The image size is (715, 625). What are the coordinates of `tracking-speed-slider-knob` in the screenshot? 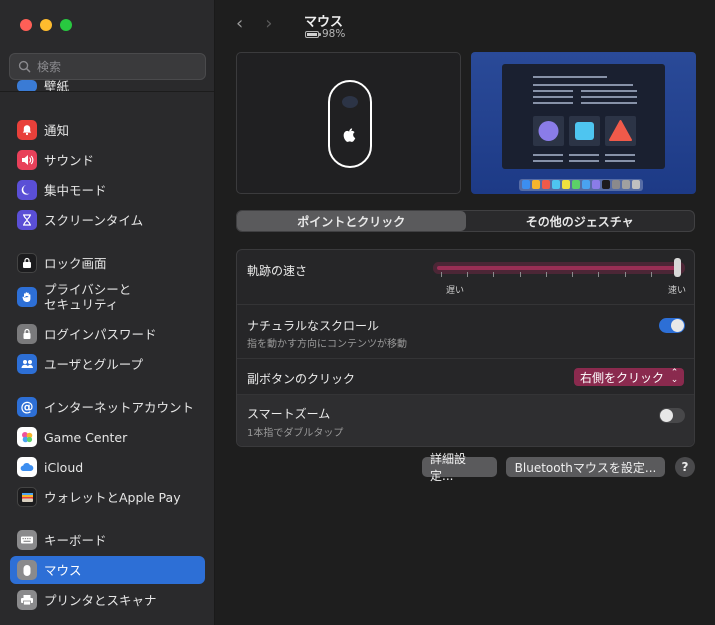 It's located at (677, 267).